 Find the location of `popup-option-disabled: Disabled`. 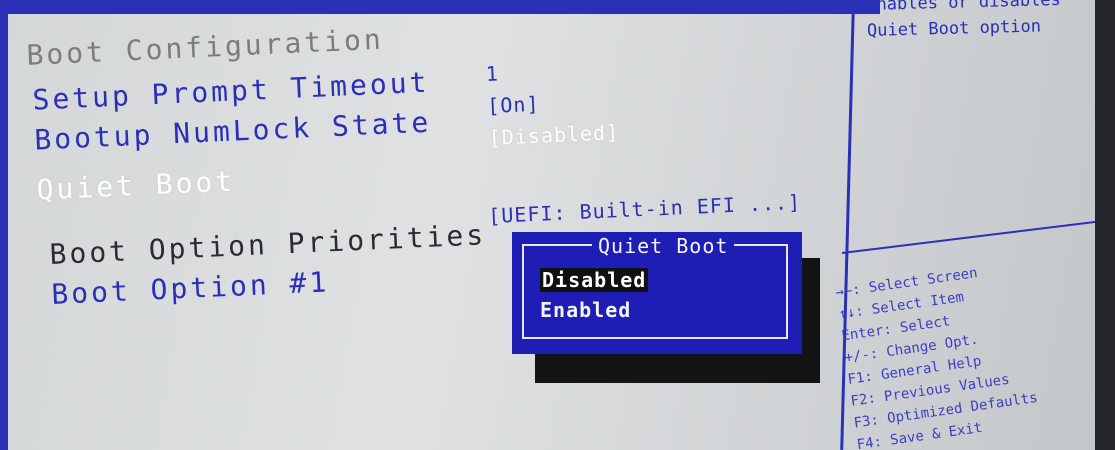

popup-option-disabled: Disabled is located at coordinates (594, 280).